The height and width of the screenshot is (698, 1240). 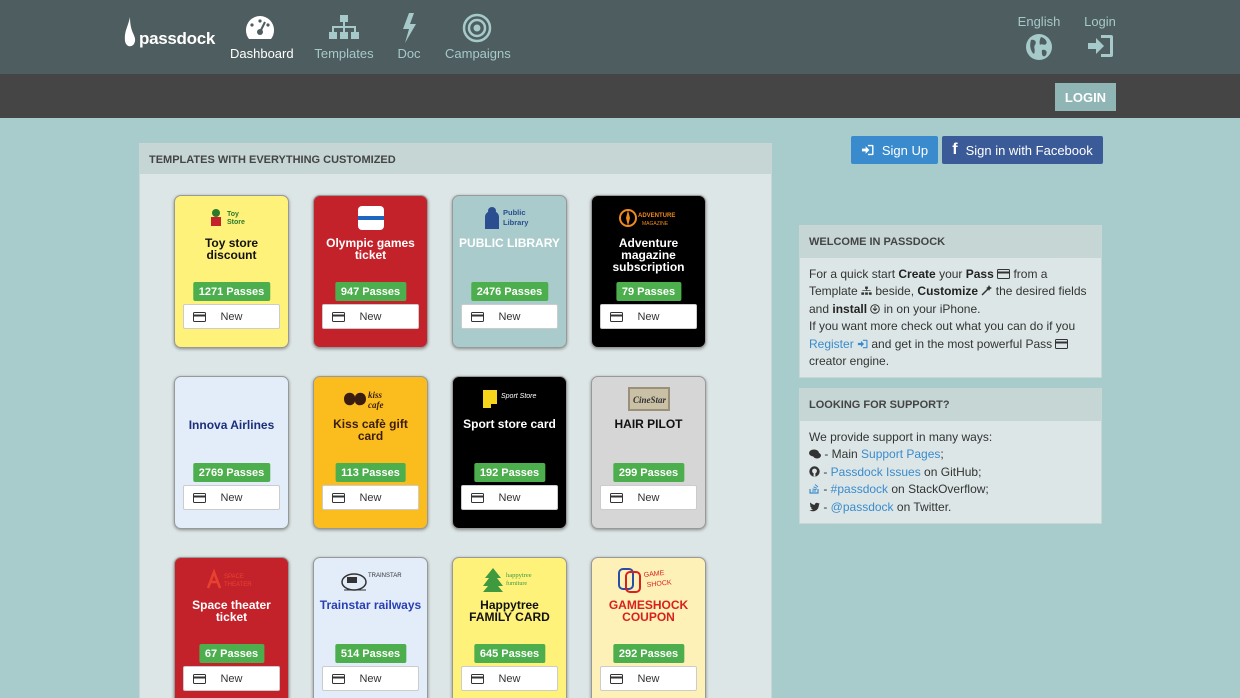 I want to click on support-line-pages: - Main Support Pages;, so click(x=950, y=454).